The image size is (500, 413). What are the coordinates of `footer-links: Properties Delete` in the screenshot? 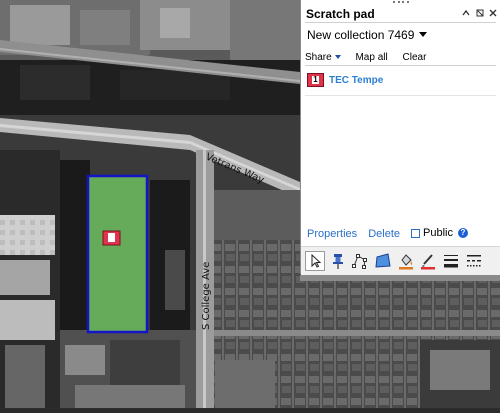 It's located at (353, 234).